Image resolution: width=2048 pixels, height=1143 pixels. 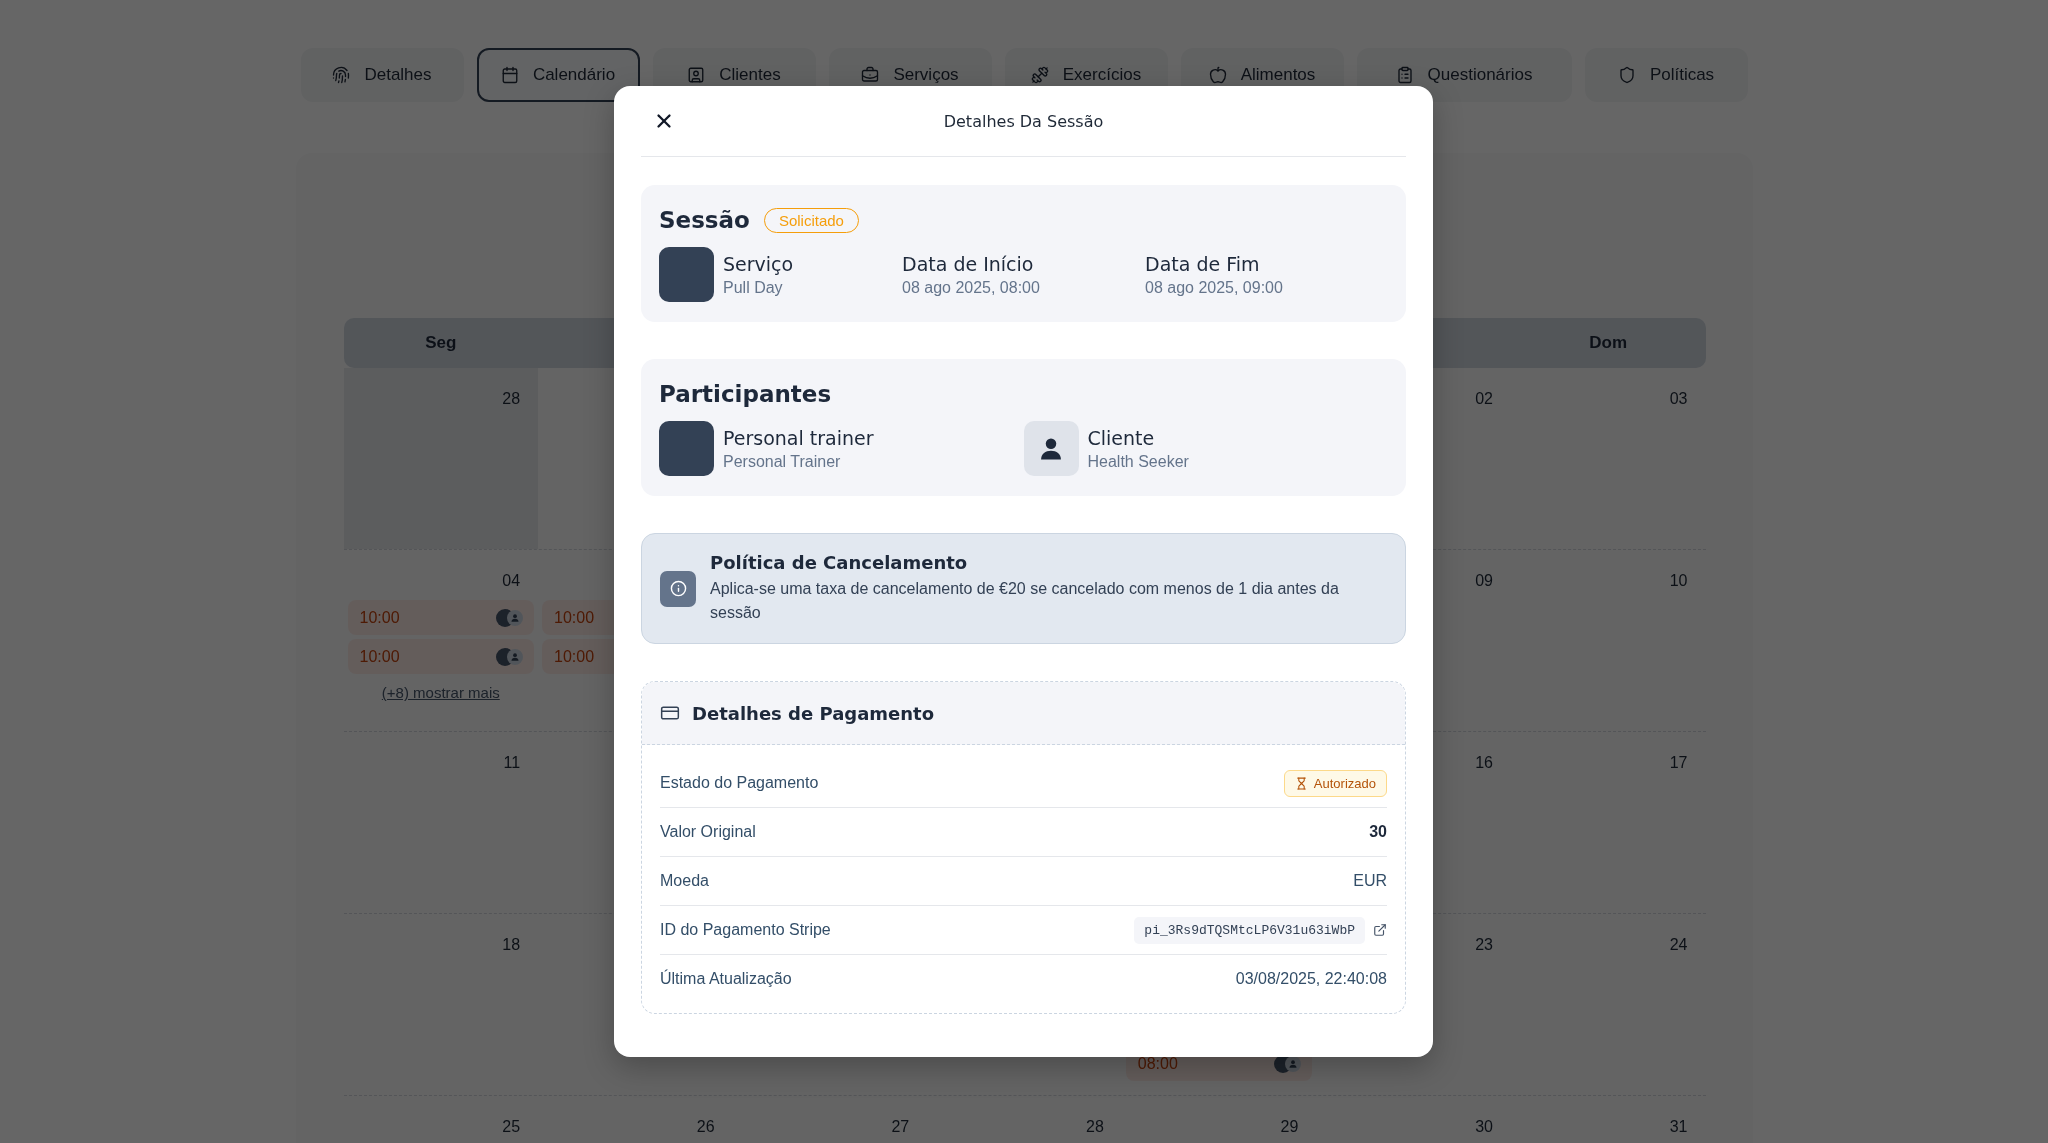 I want to click on participant-role: Health Seeker, so click(x=1138, y=461).